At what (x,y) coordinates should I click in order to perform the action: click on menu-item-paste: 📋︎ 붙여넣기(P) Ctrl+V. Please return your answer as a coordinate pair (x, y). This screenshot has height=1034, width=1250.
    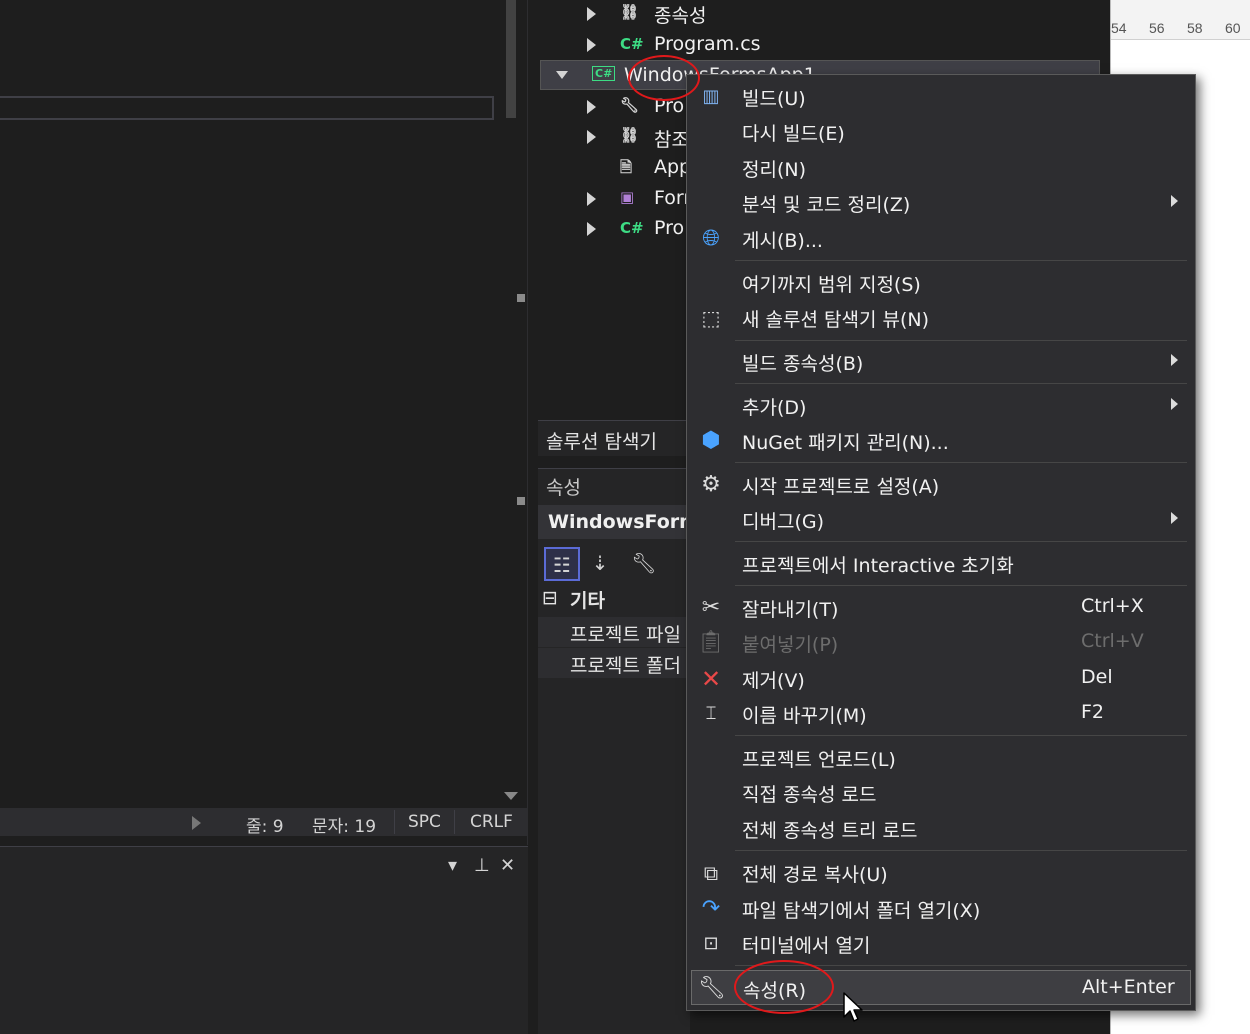
    Looking at the image, I should click on (941, 642).